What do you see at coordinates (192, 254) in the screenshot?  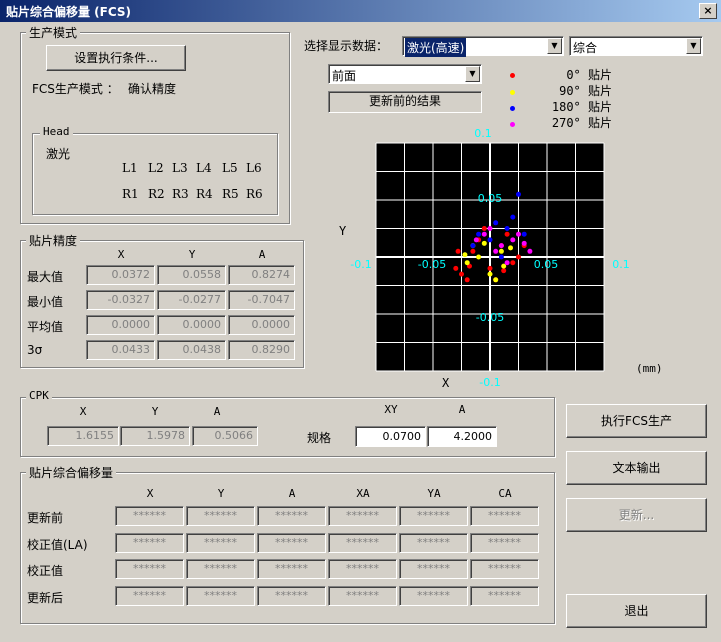 I see `accuracy-header-y: Y` at bounding box center [192, 254].